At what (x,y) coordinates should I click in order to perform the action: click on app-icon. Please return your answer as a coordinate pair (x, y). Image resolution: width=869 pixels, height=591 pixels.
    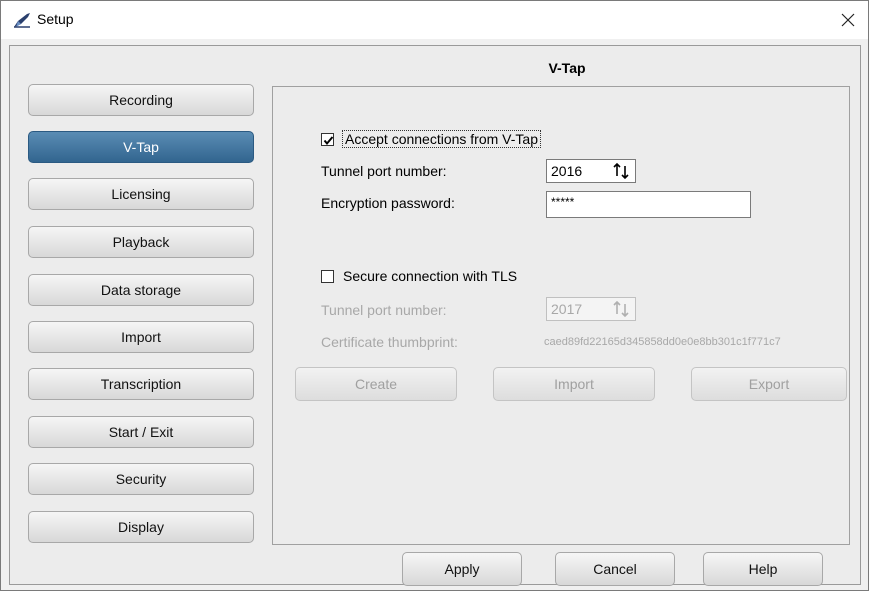
    Looking at the image, I should click on (22, 20).